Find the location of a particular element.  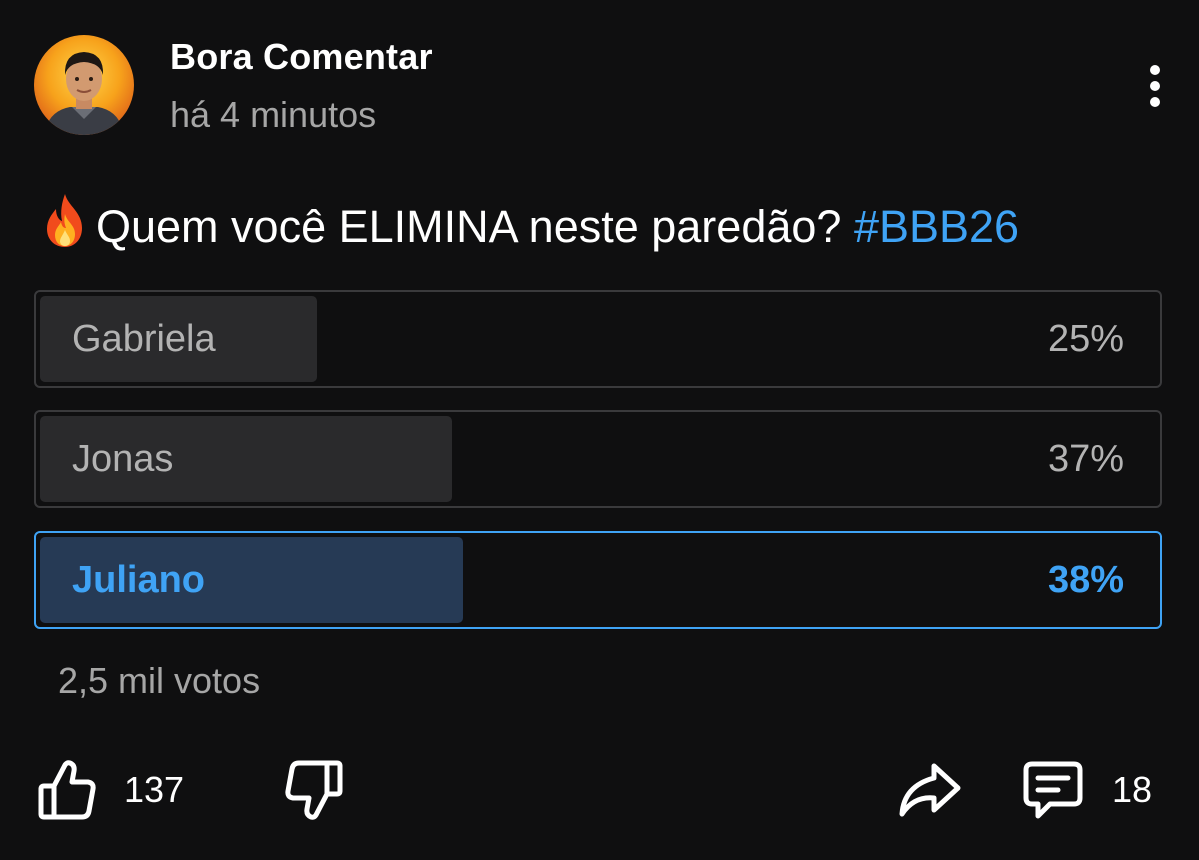

thumbs-up-icon is located at coordinates (67, 790).